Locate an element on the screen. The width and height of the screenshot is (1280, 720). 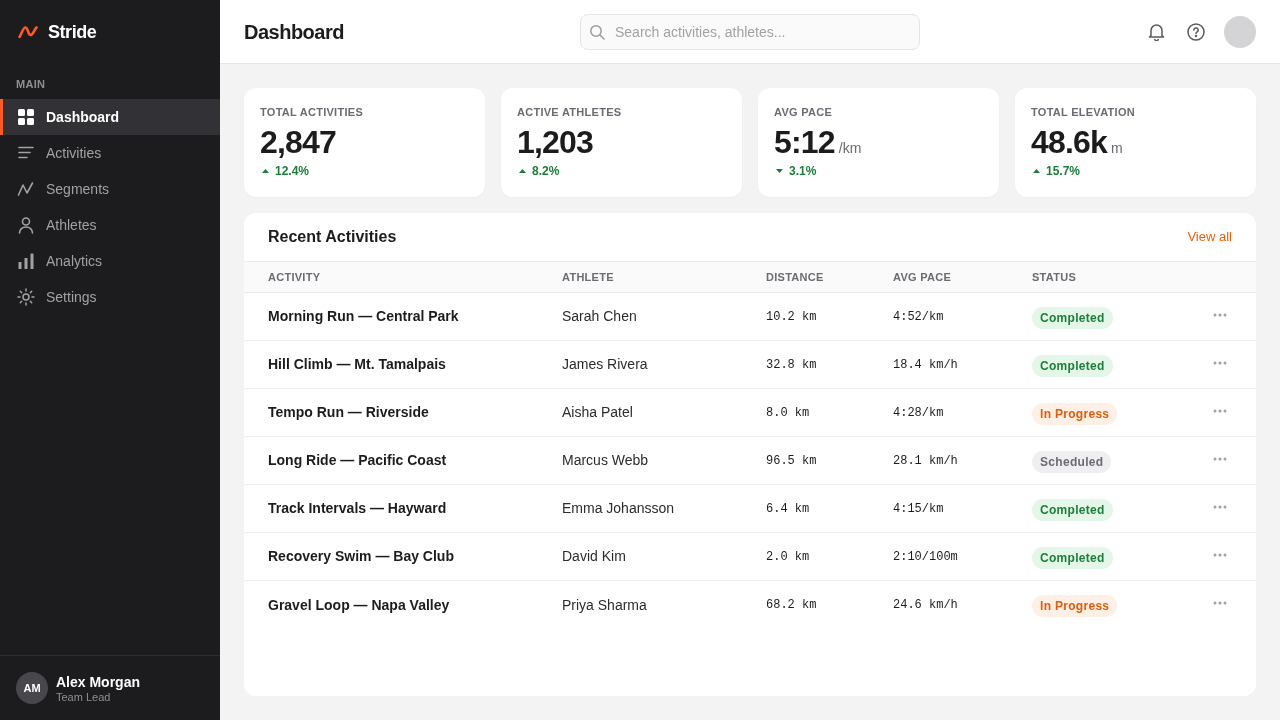
pace-cell-text: 18.4 km/h is located at coordinates (926, 365).